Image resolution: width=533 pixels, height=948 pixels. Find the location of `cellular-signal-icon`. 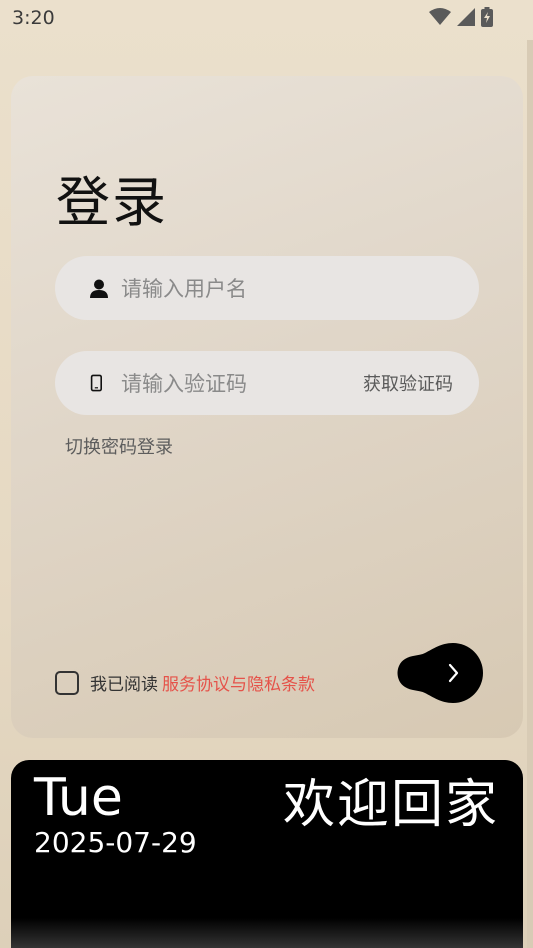

cellular-signal-icon is located at coordinates (466, 17).